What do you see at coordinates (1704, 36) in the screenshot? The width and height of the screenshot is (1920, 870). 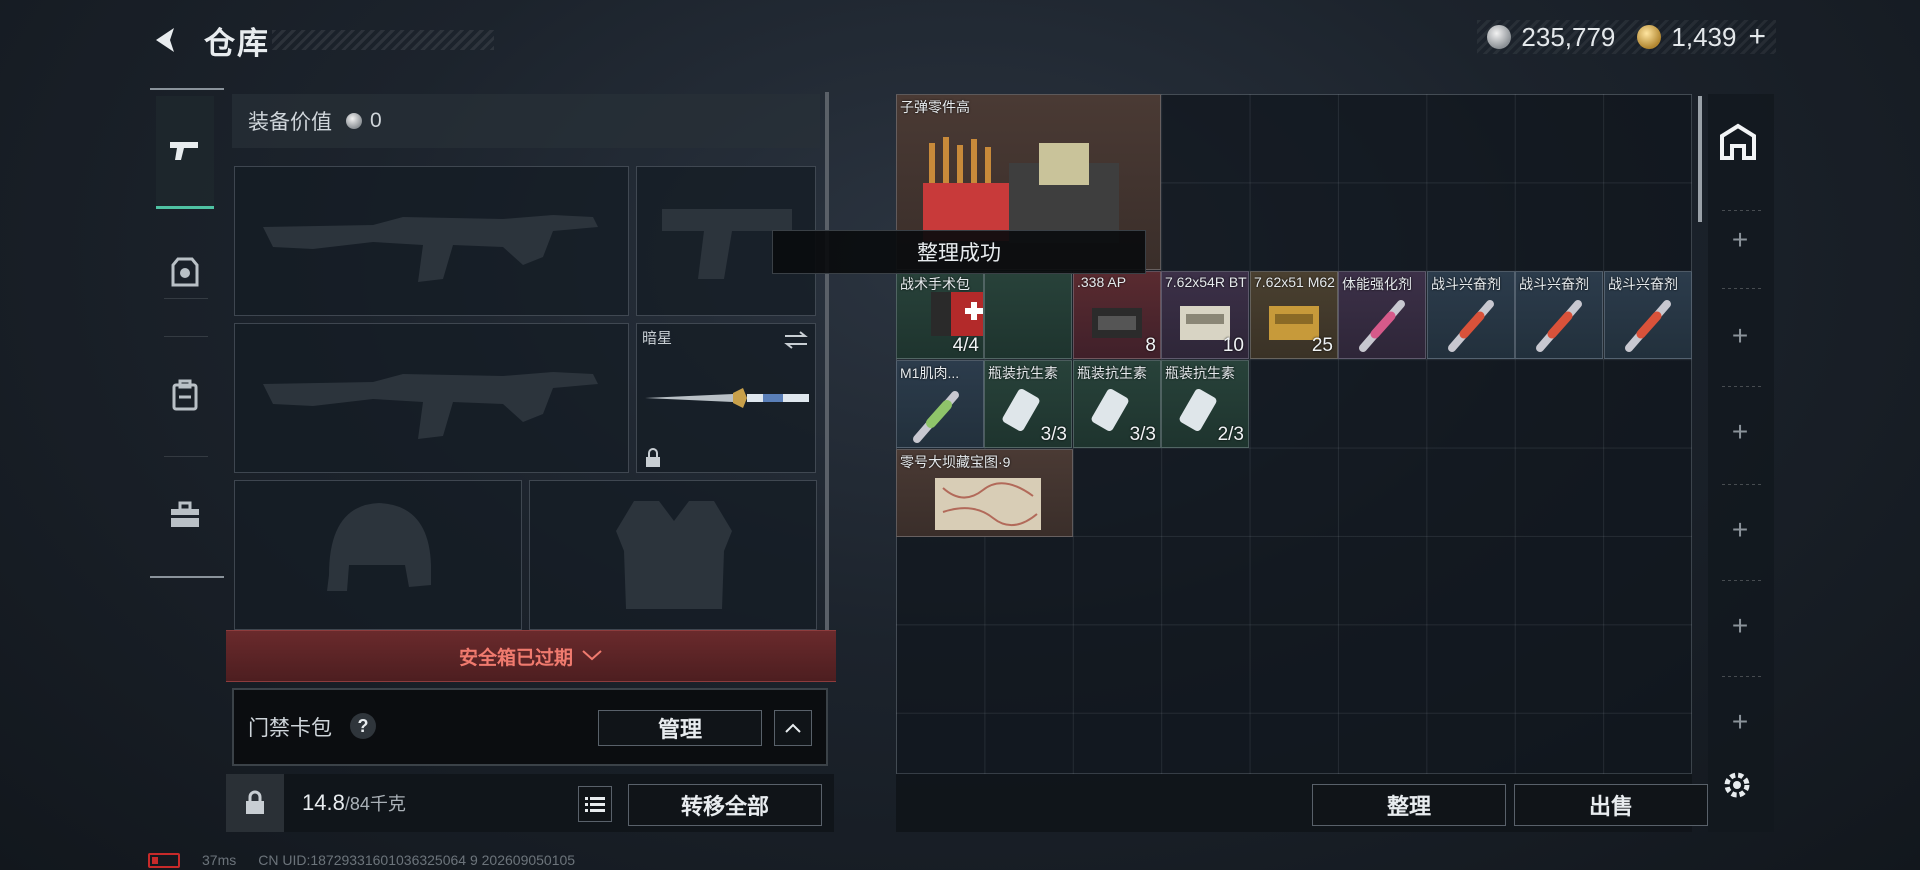 I see `gold-amount: 1,439` at bounding box center [1704, 36].